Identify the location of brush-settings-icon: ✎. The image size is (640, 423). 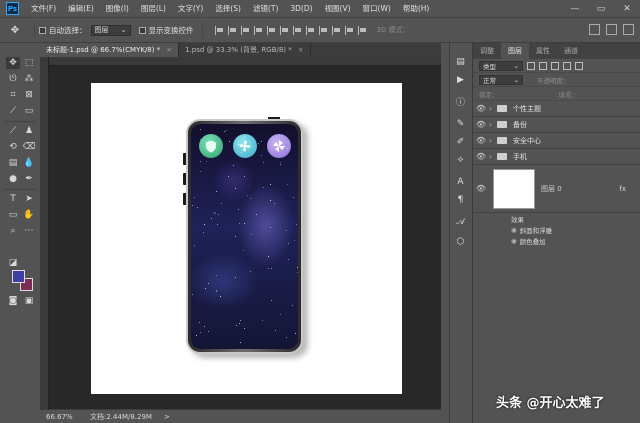
(460, 123).